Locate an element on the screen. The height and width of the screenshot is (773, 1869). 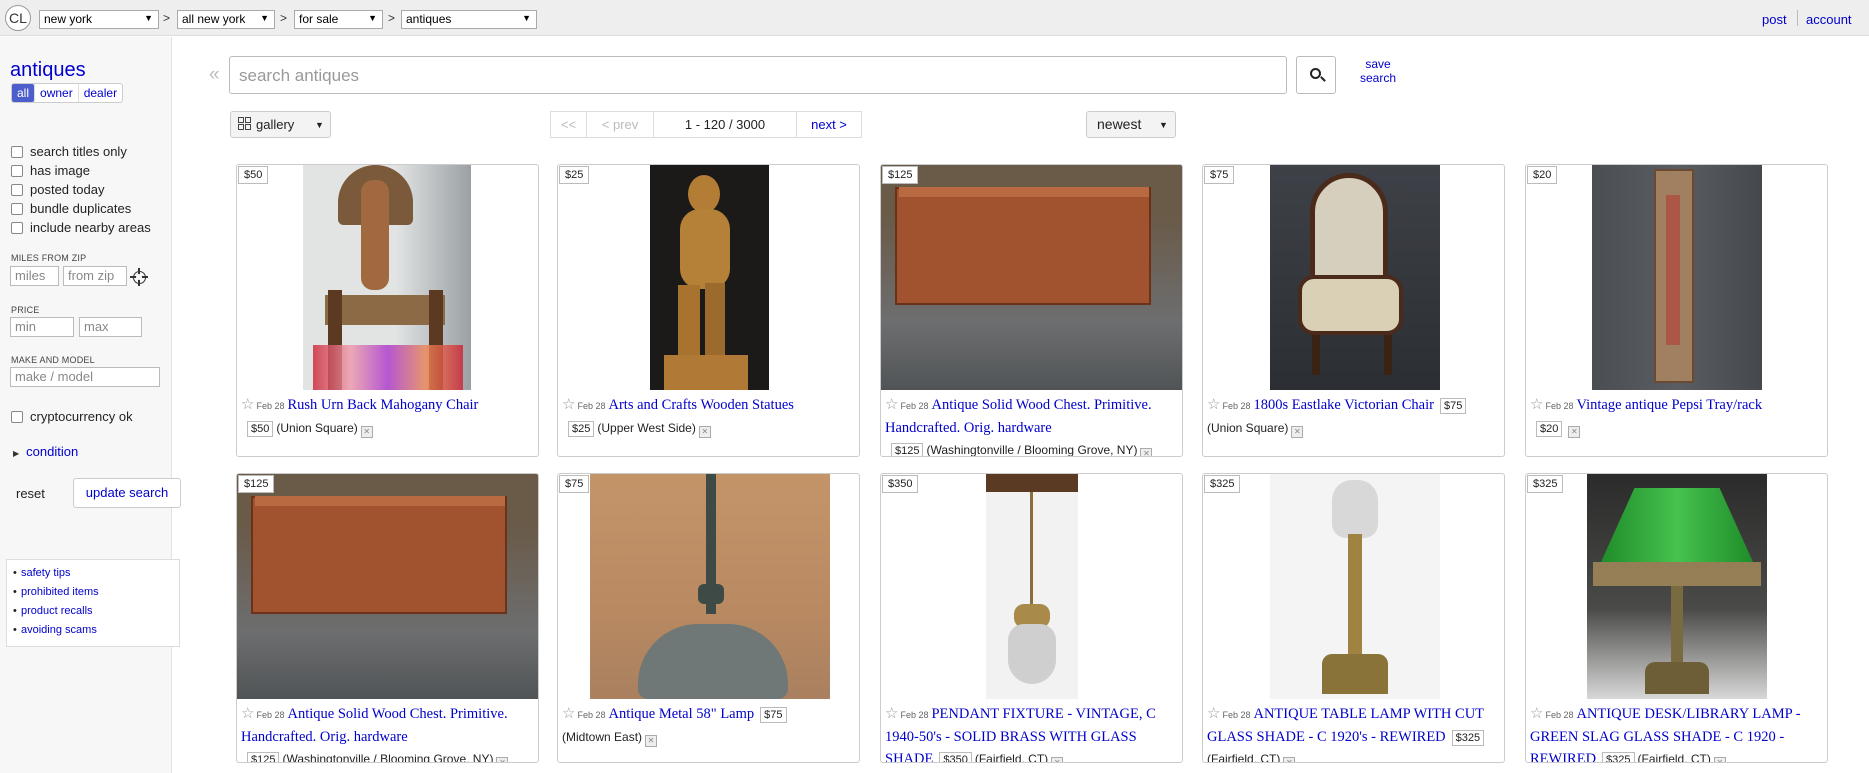
listing-title: Arts and Crafts Wooden Statues is located at coordinates (700, 405).